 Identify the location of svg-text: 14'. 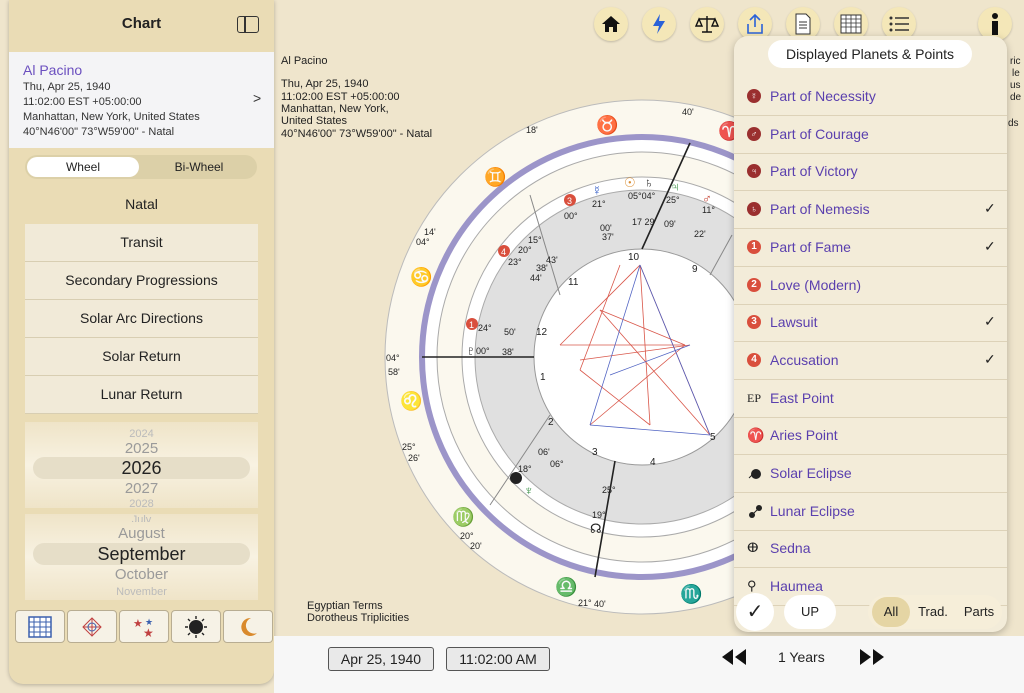
(430, 232).